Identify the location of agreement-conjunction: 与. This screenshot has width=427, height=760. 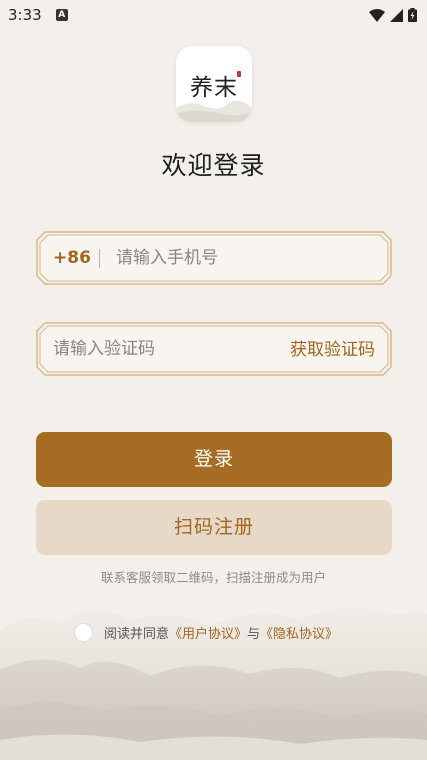
(254, 634).